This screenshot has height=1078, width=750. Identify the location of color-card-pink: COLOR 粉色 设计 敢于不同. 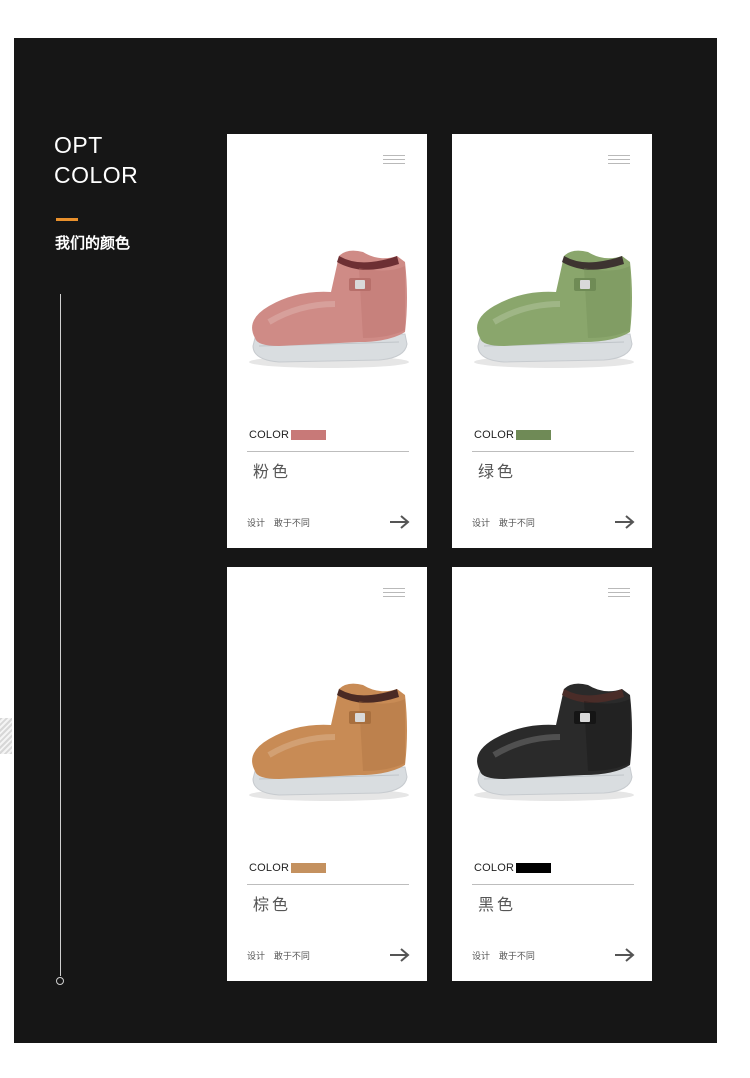
(327, 341).